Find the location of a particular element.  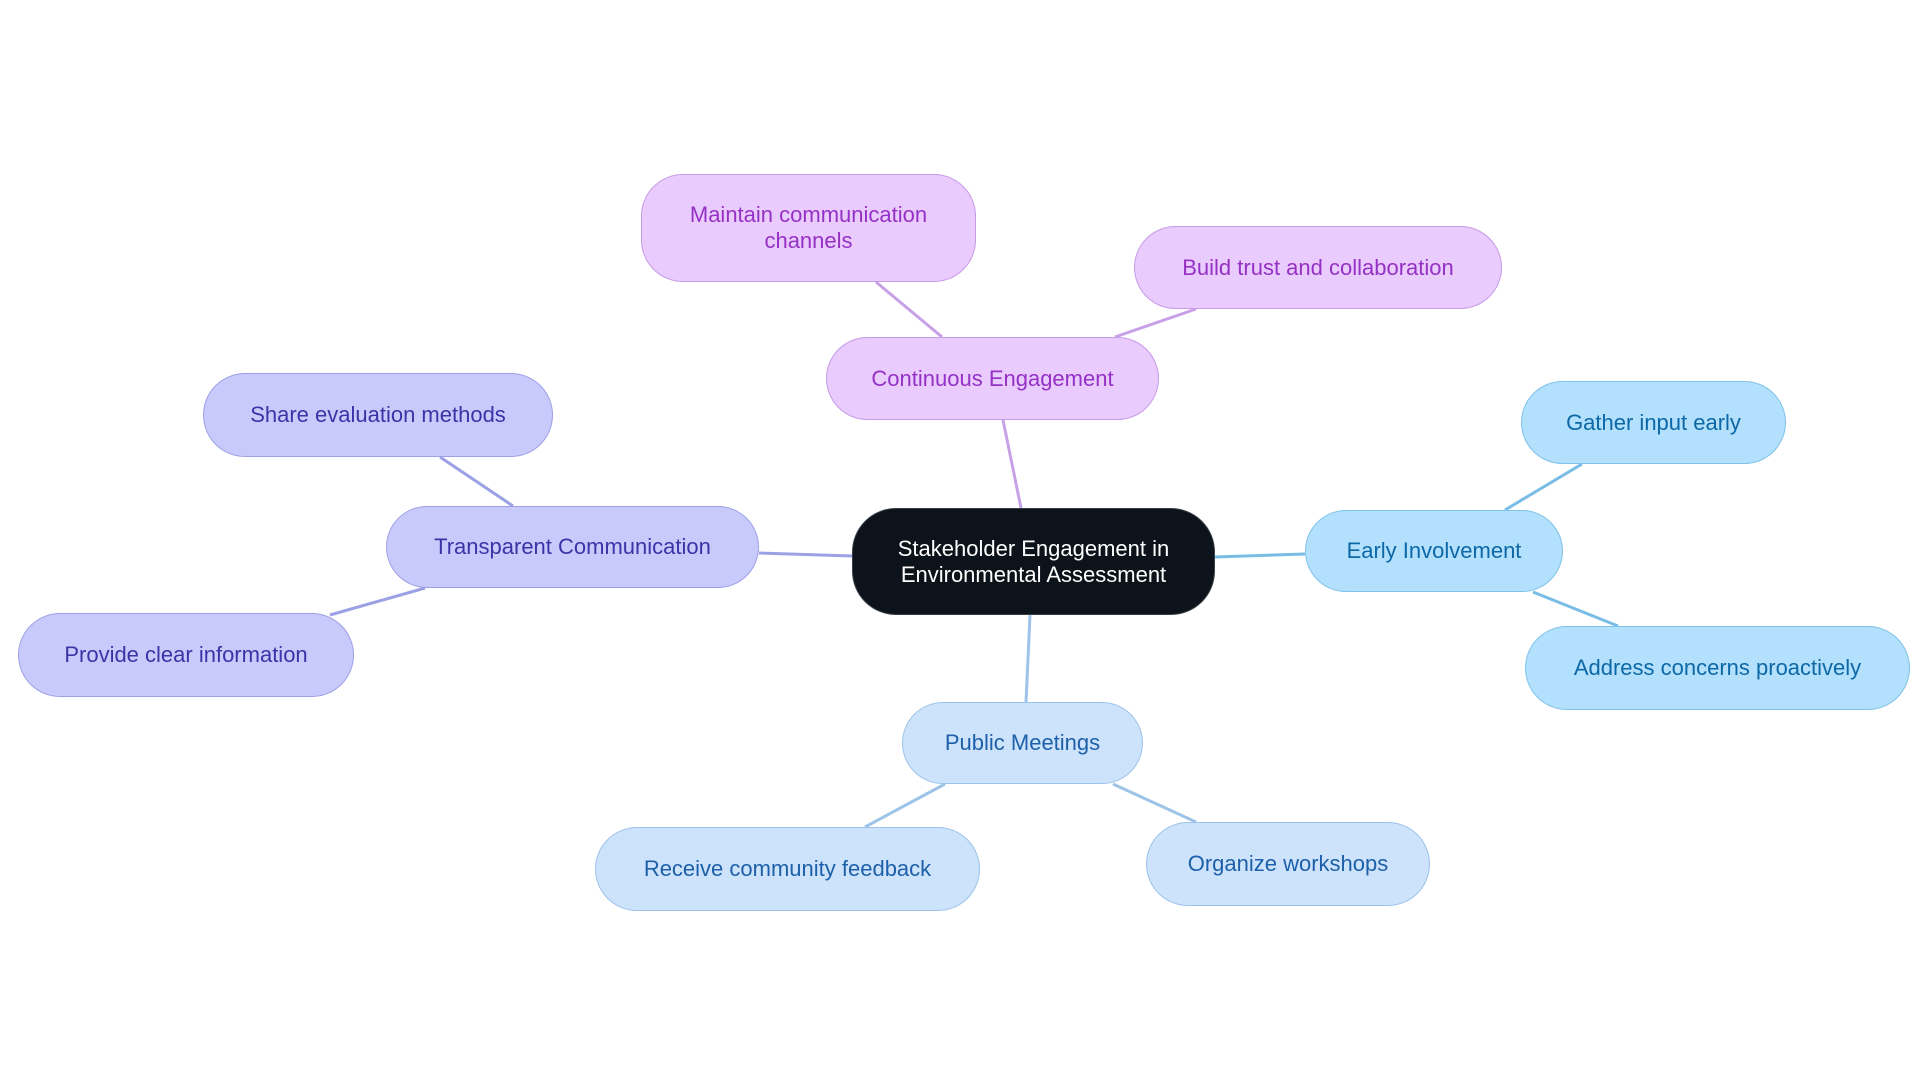

node-label: Receive community feedback is located at coordinates (787, 868).